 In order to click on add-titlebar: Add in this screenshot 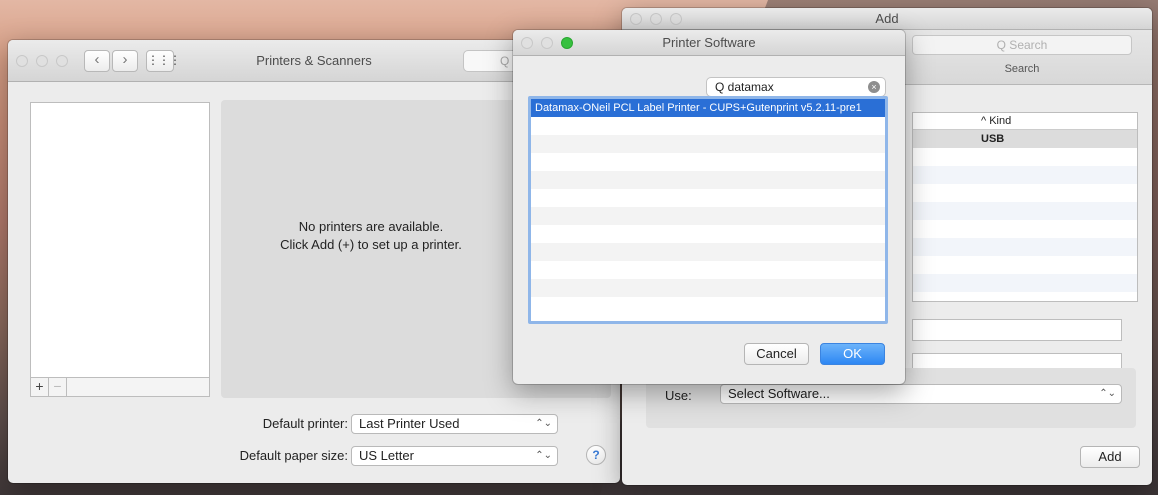, I will do `click(887, 19)`.